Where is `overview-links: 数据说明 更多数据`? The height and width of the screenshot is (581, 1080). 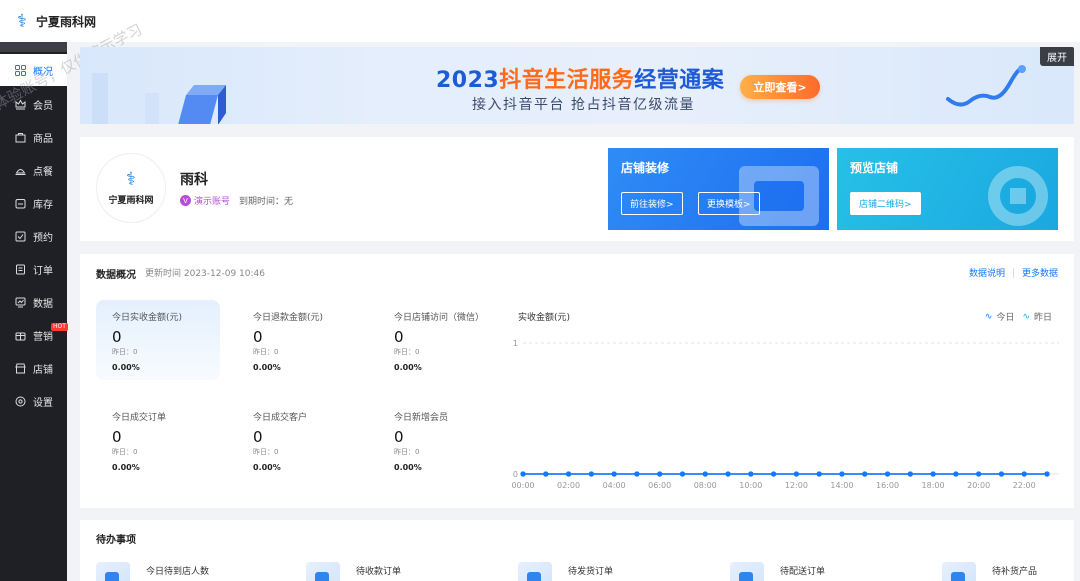
overview-links: 数据说明 更多数据 is located at coordinates (1013, 272).